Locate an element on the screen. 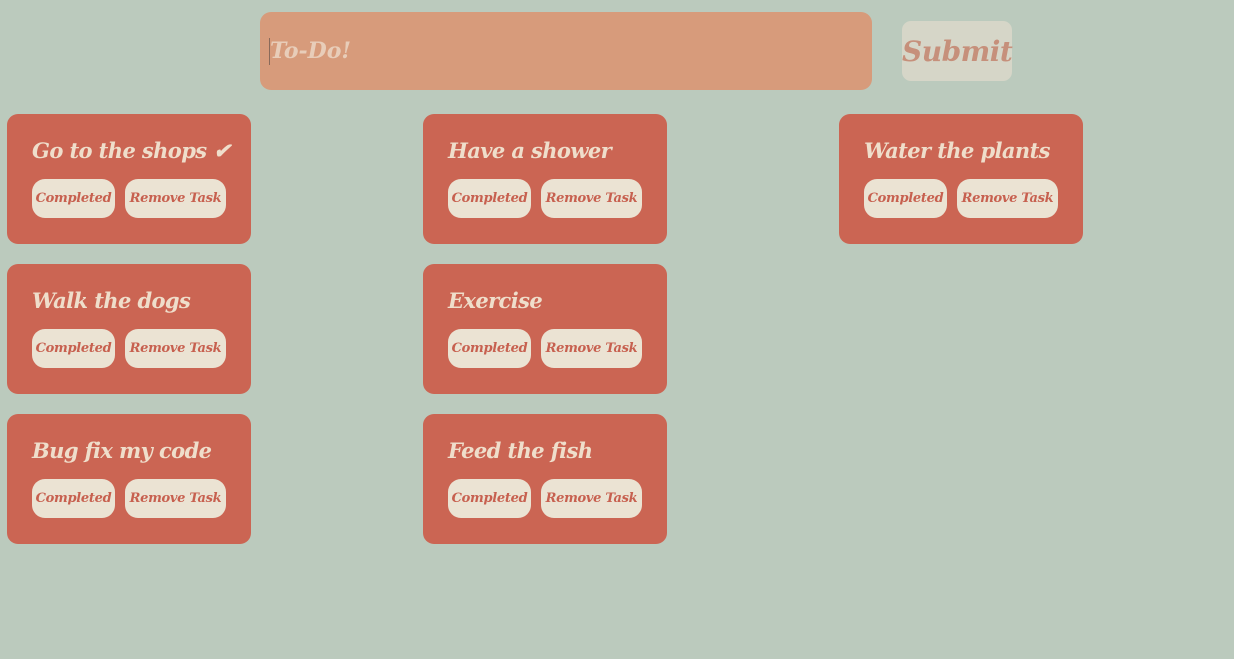 The height and width of the screenshot is (659, 1234). task-card: Have a shower Completed Remove Task is located at coordinates (545, 179).